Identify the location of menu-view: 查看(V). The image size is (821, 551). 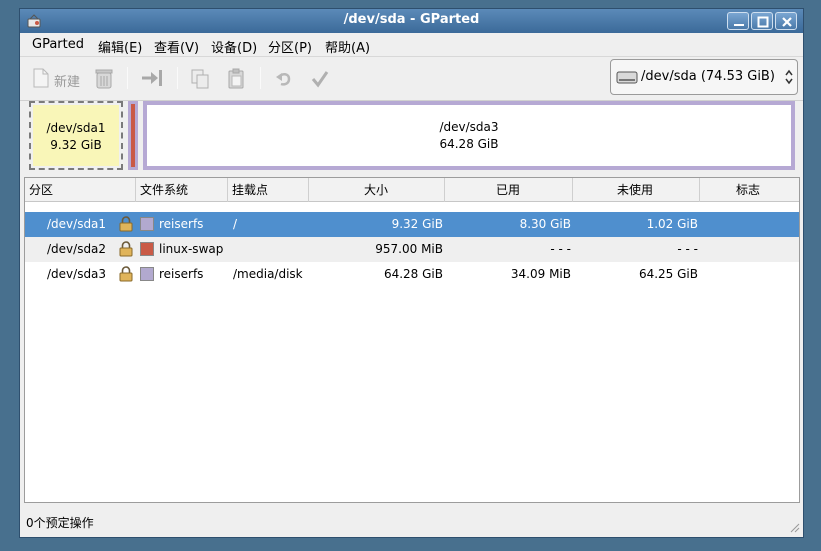
(176, 46).